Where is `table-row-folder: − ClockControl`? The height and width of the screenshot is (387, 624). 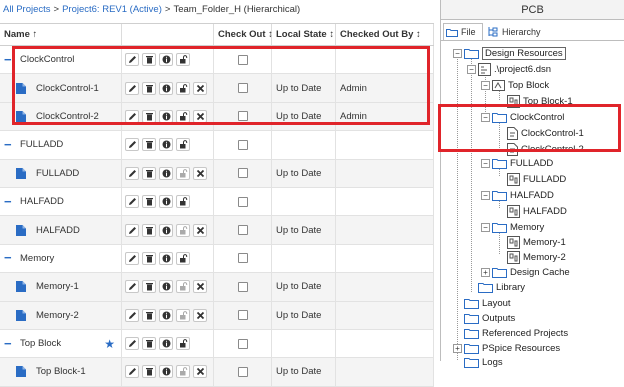
table-row-folder: − ClockControl is located at coordinates (217, 60).